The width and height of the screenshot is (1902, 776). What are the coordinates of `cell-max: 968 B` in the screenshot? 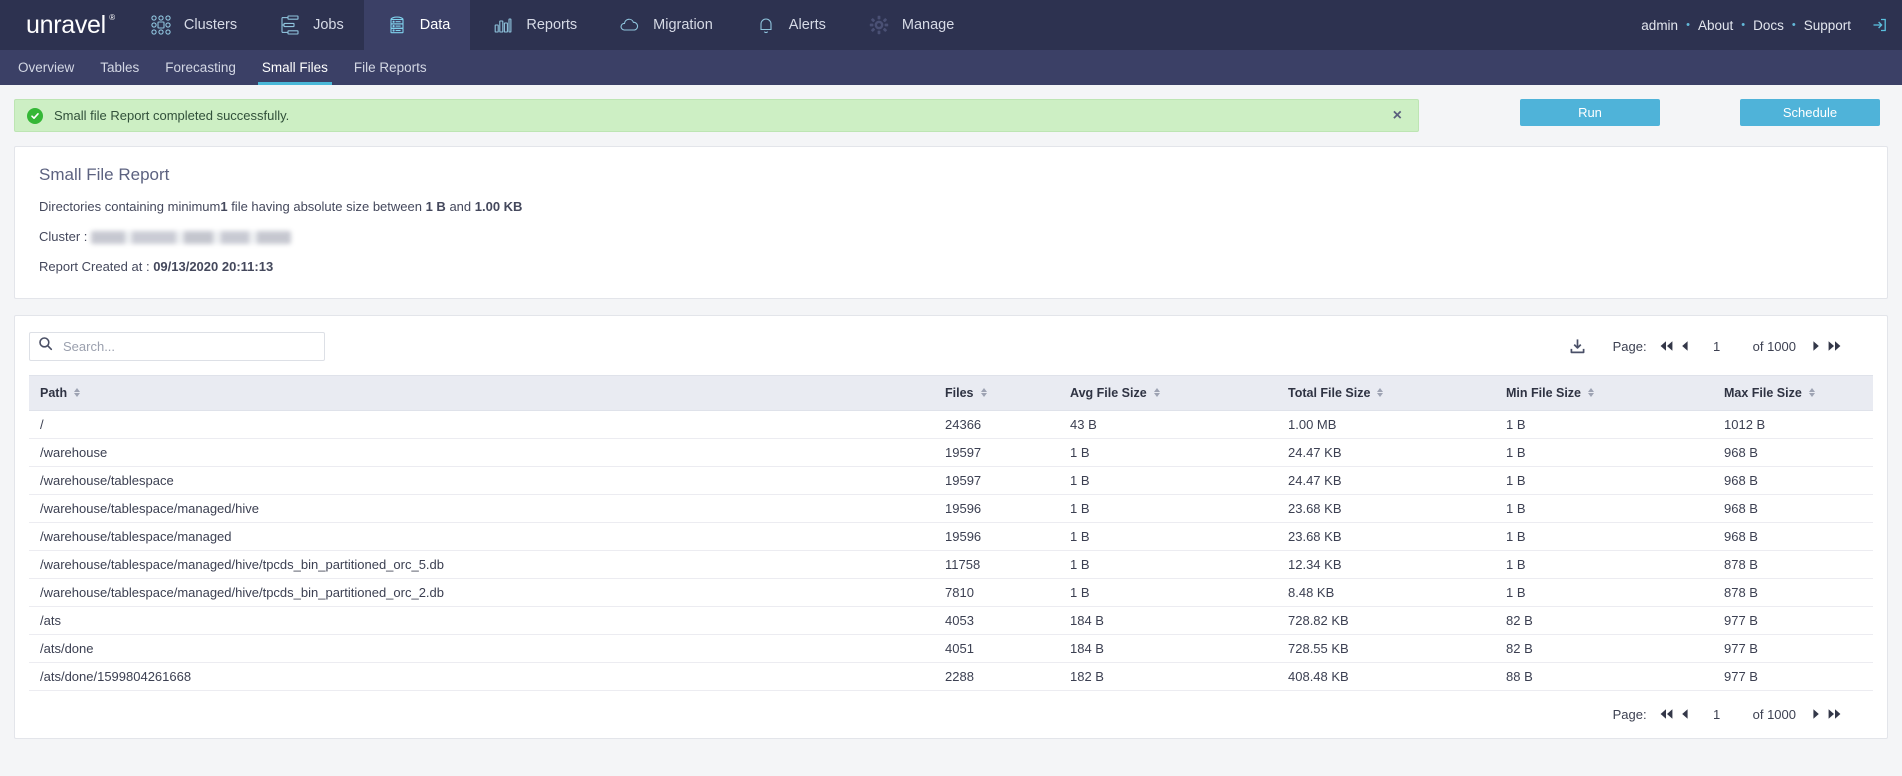 It's located at (1793, 536).